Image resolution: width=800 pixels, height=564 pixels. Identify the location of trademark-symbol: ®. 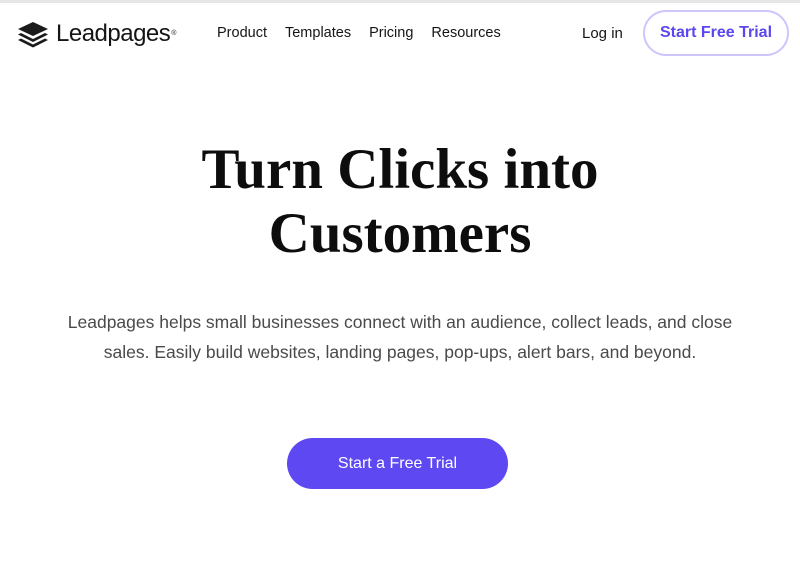
(173, 33).